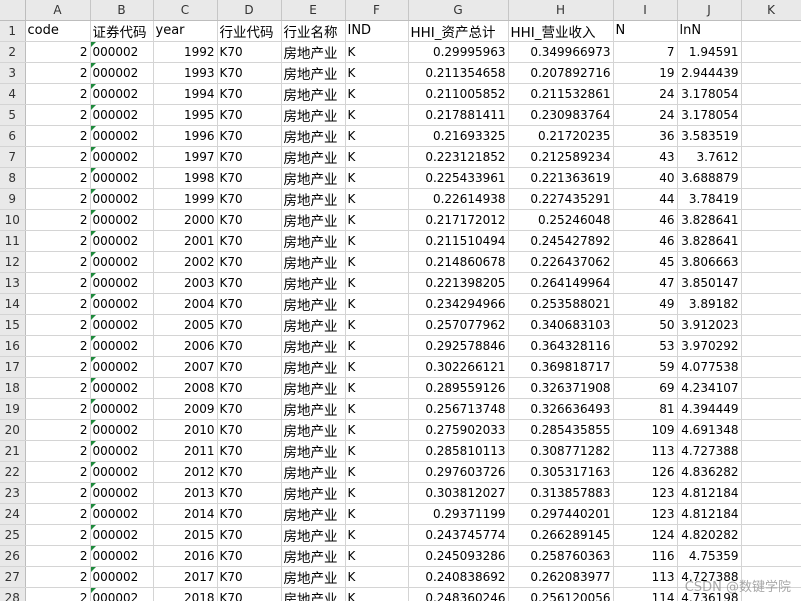 The image size is (801, 601). Describe the element at coordinates (561, 262) in the screenshot. I see `cell-hhi-revenue: 0.226437062` at that location.